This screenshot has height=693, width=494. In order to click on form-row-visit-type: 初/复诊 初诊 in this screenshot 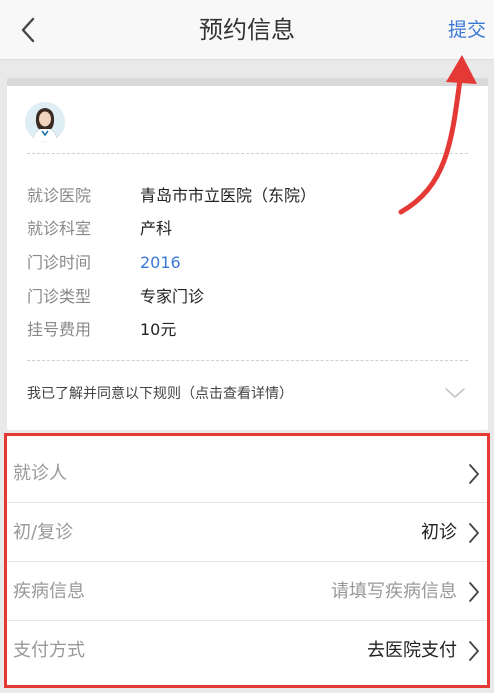, I will do `click(247, 532)`.